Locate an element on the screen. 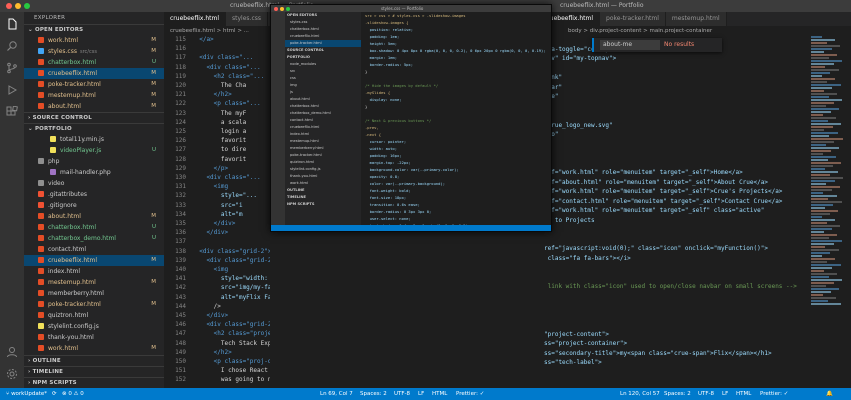 The height and width of the screenshot is (400, 851). float-code-line: cursor: pointer; is located at coordinates (456, 141).